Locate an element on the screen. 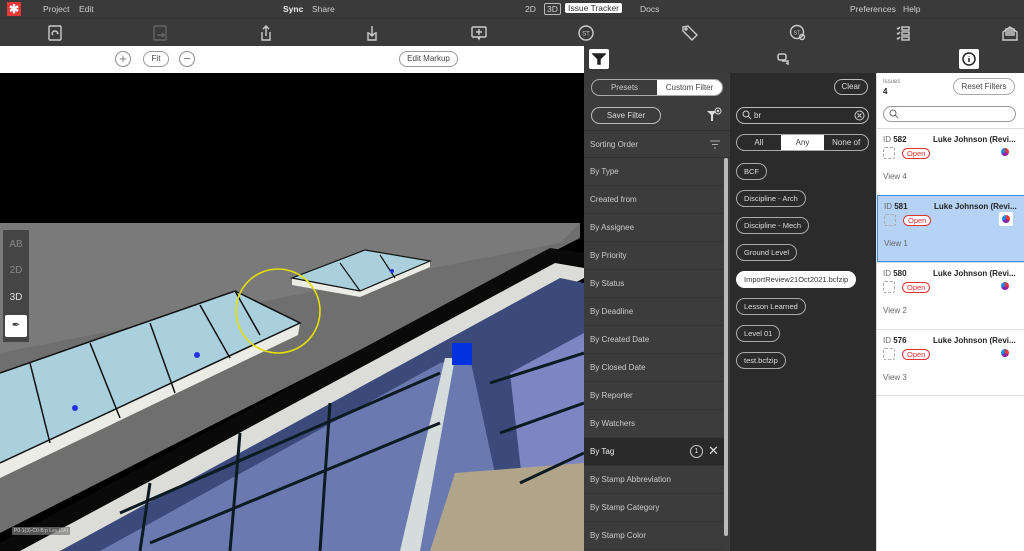 Image resolution: width=1024 pixels, height=551 pixels. active-count-badge: 1 is located at coordinates (696, 451).